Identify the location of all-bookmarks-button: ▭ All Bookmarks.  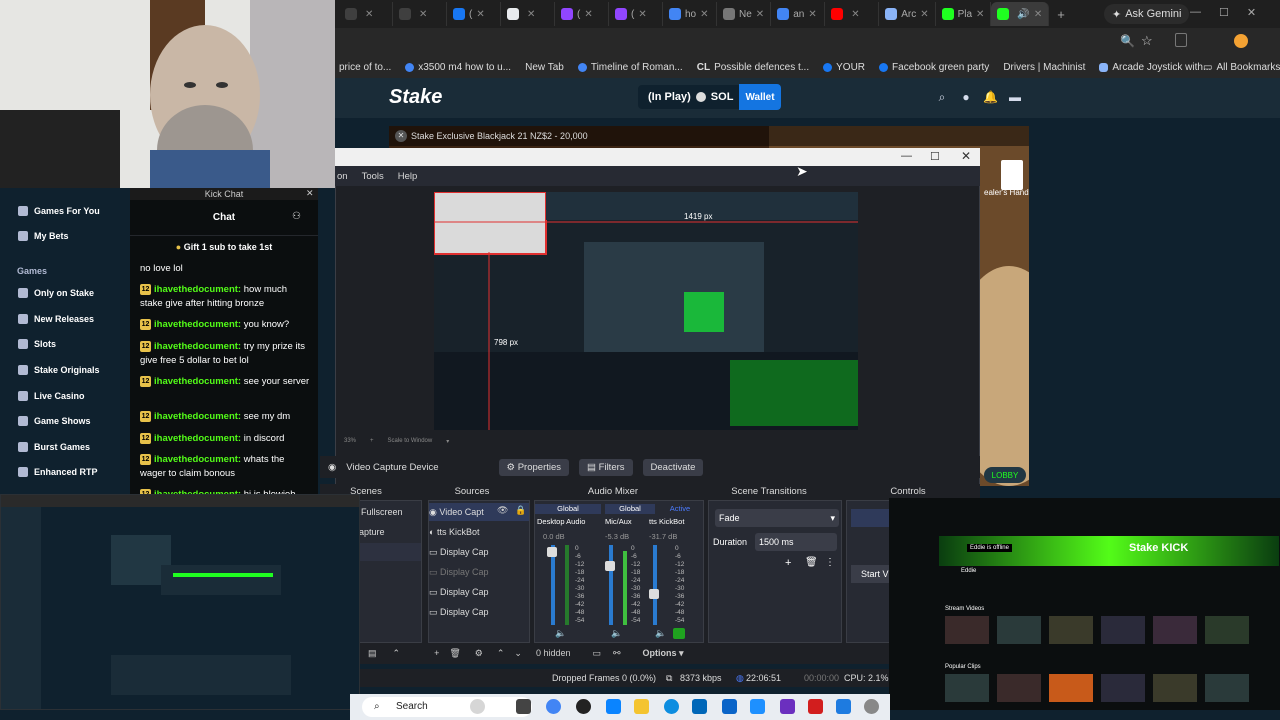
(1241, 67).